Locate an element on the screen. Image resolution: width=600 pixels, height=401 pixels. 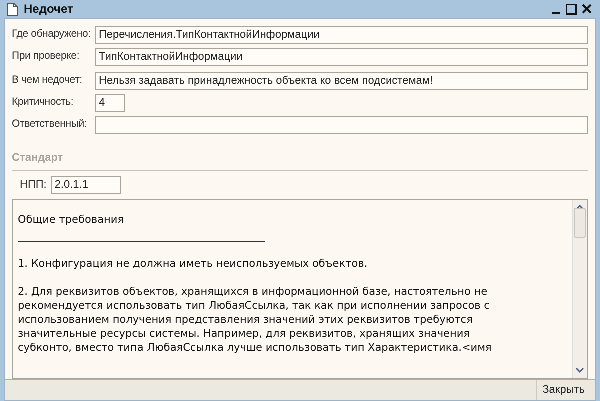
document-heading: Общие требования is located at coordinates (72, 220).